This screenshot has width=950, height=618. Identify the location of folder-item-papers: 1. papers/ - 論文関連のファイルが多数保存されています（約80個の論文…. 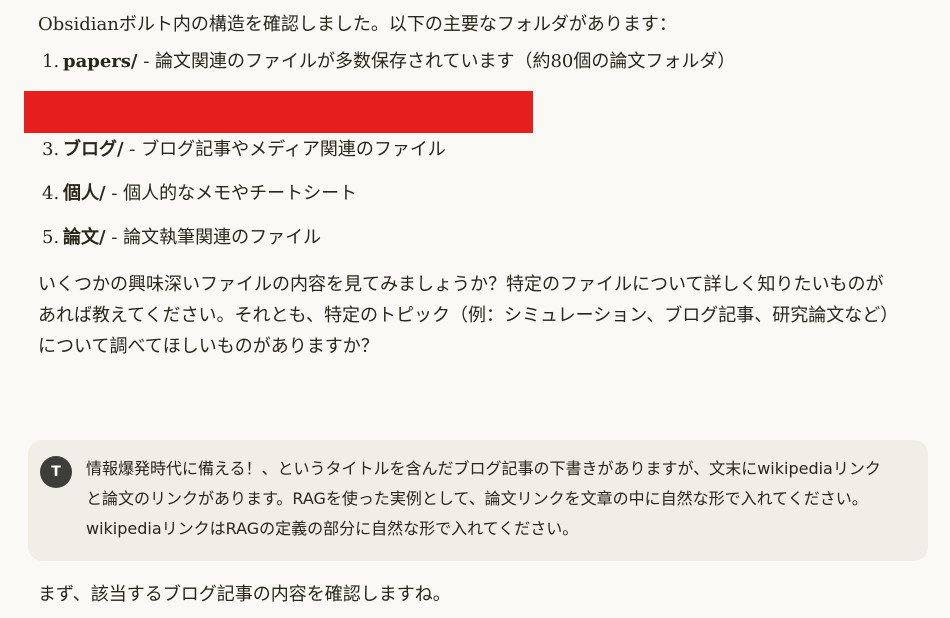
(473, 69).